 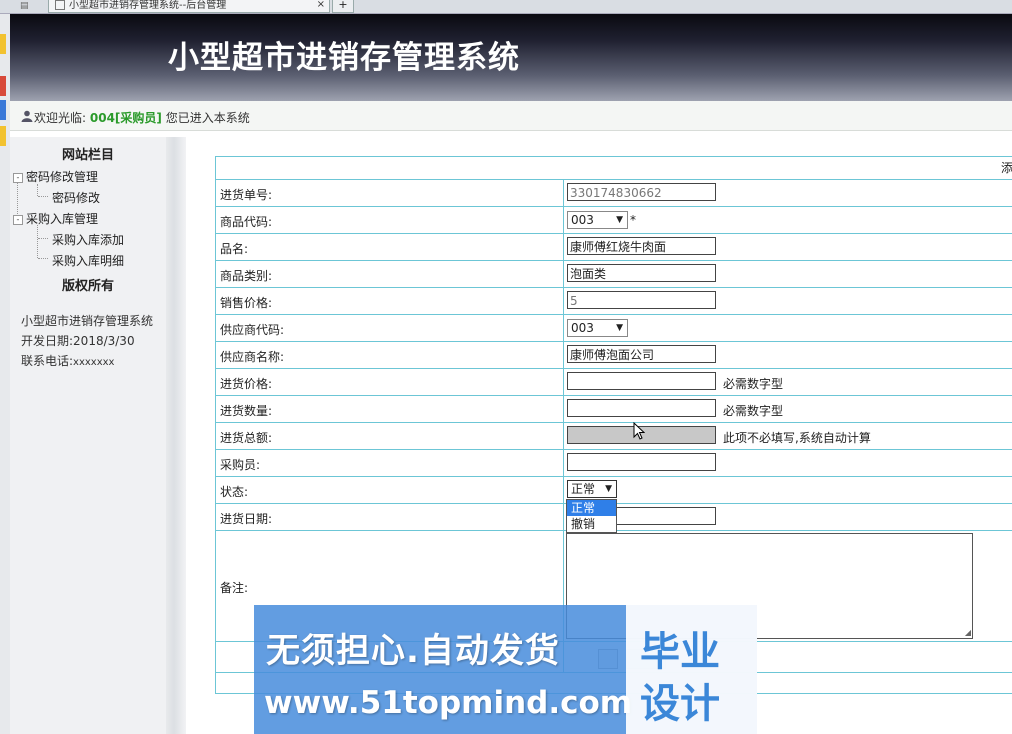 I want to click on field-label: 进货单号:, so click(x=246, y=195).